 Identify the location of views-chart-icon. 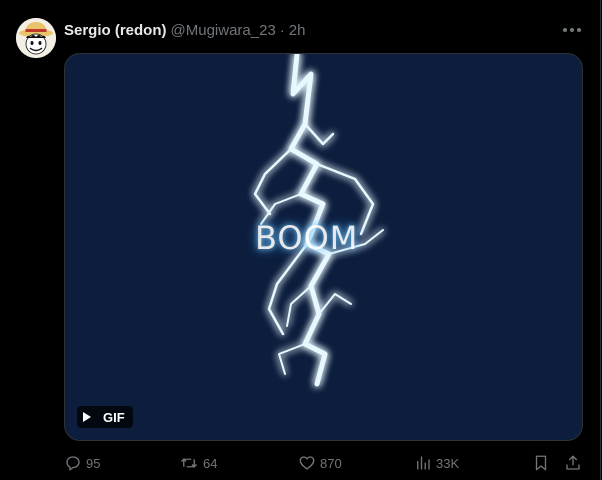
(423, 463).